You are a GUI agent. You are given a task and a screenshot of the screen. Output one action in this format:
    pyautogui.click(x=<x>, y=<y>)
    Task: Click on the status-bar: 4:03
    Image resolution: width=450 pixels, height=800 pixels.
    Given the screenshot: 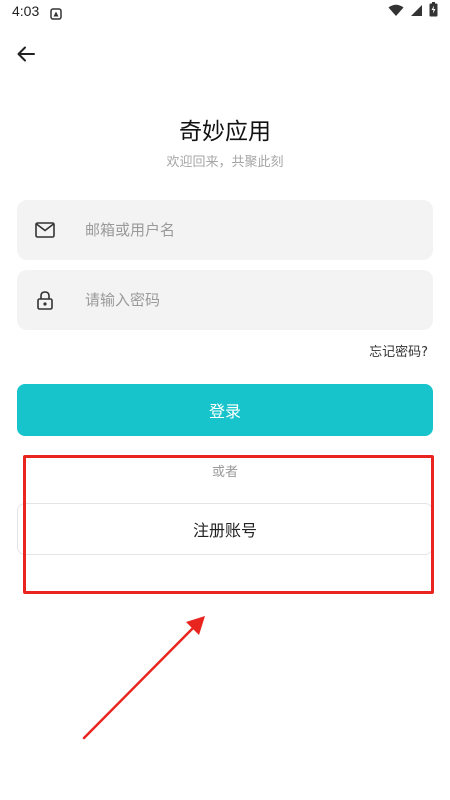 What is the action you would take?
    pyautogui.click(x=225, y=12)
    